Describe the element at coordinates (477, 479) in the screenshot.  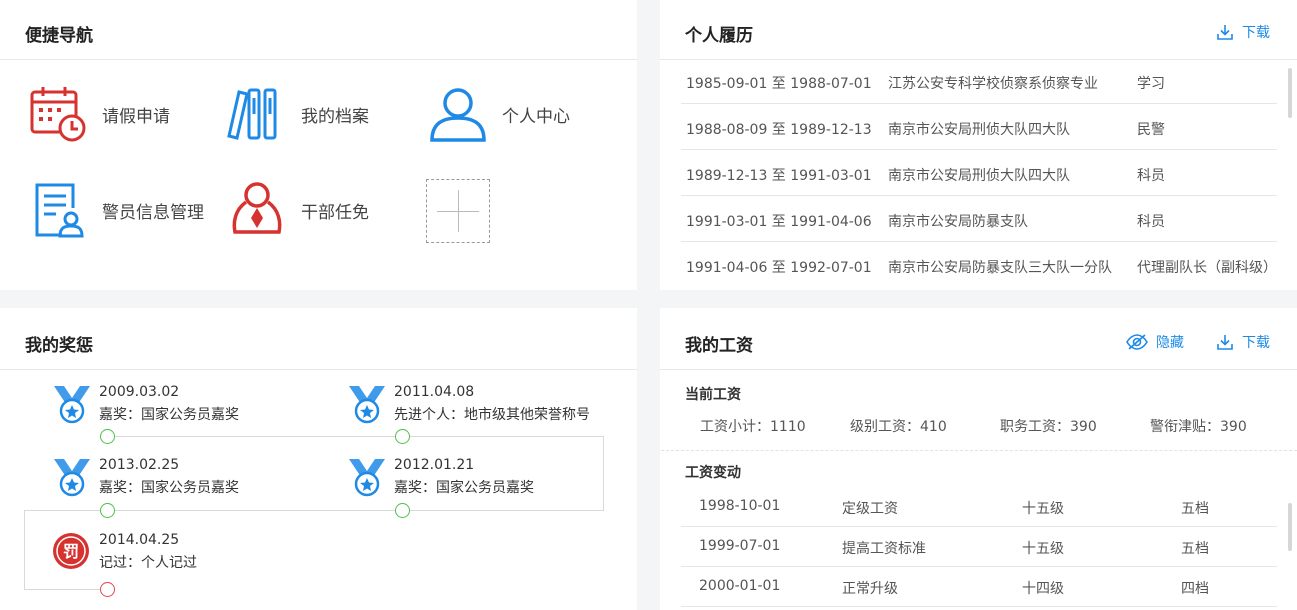
I see `award-item: 2012.01.21 嘉奖：国家公务员嘉奖` at that location.